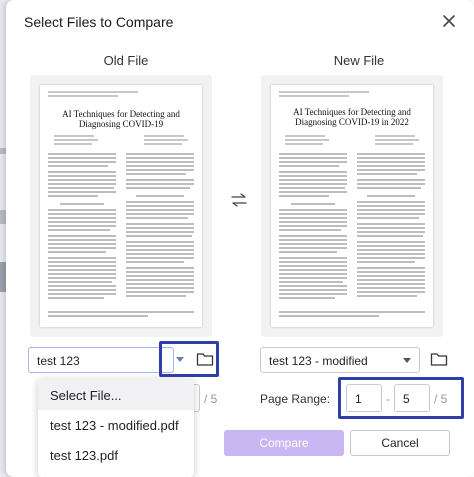 This screenshot has width=474, height=477. I want to click on cancel-button: Cancel, so click(400, 443).